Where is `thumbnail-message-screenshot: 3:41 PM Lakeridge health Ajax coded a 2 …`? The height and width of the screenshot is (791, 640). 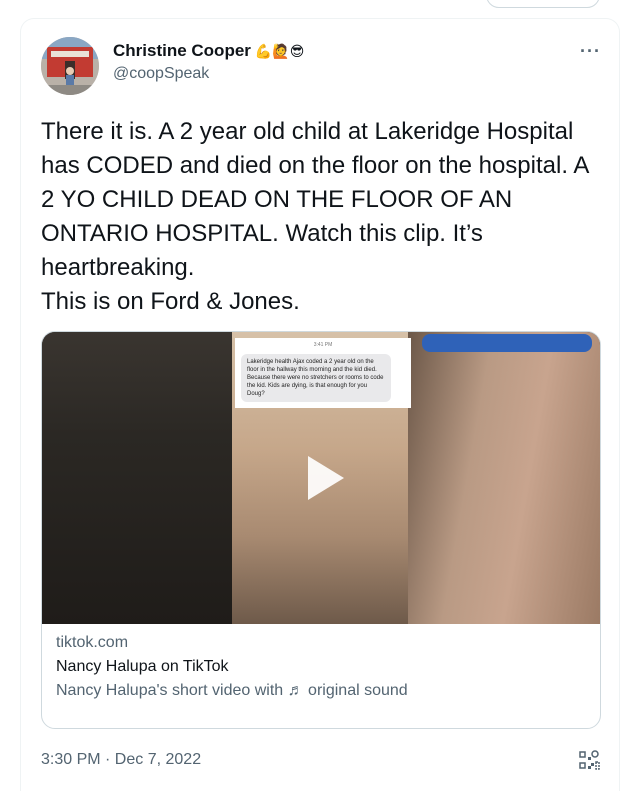
thumbnail-message-screenshot: 3:41 PM Lakeridge health Ajax coded a 2 … is located at coordinates (323, 373).